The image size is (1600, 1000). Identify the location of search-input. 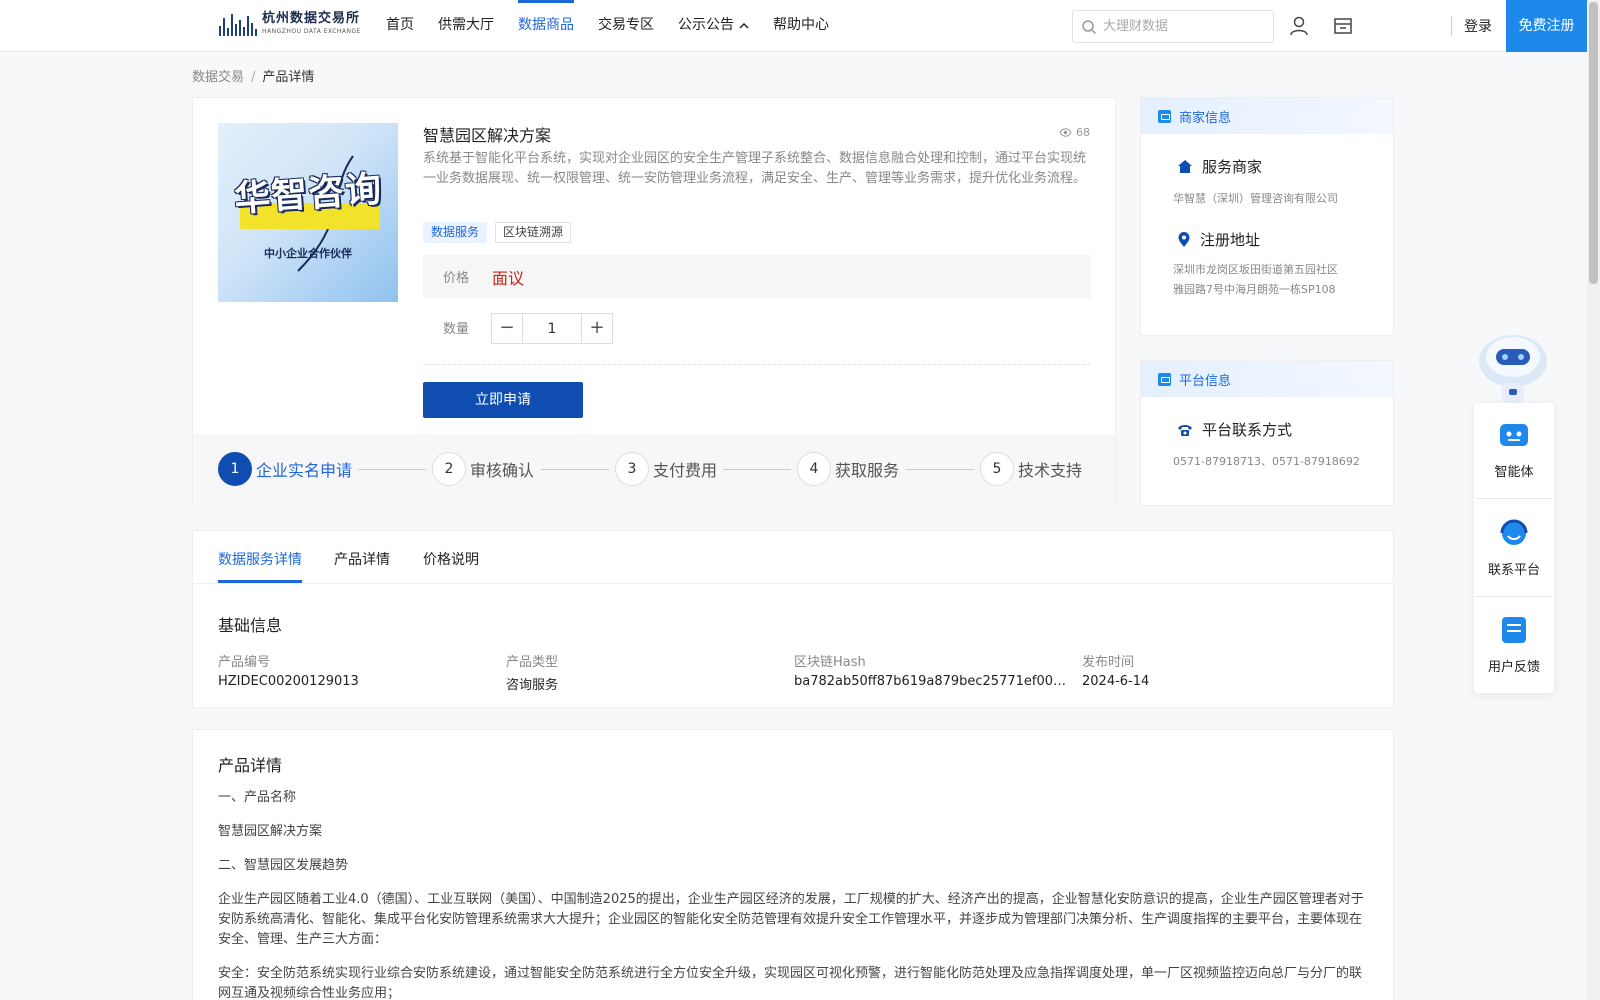
(1183, 26).